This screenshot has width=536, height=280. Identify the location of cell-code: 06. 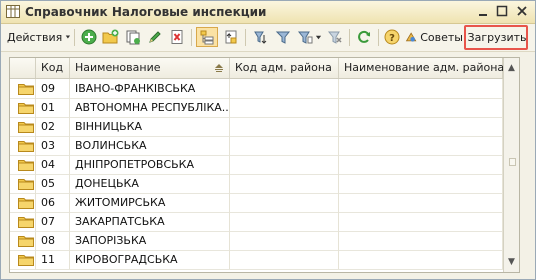
(53, 202).